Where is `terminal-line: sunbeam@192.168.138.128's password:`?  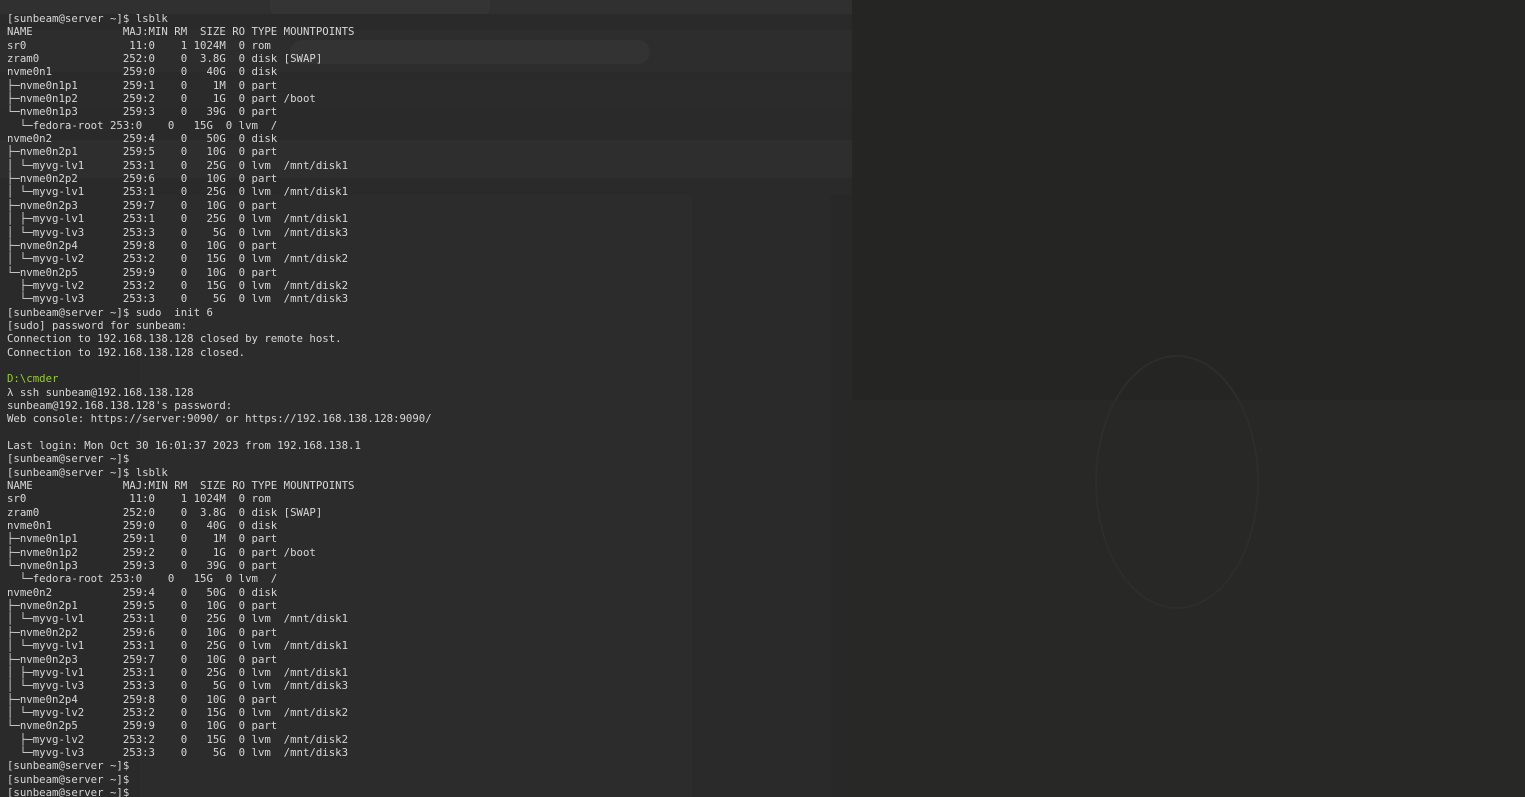 terminal-line: sunbeam@192.168.138.128's password: is located at coordinates (120, 405).